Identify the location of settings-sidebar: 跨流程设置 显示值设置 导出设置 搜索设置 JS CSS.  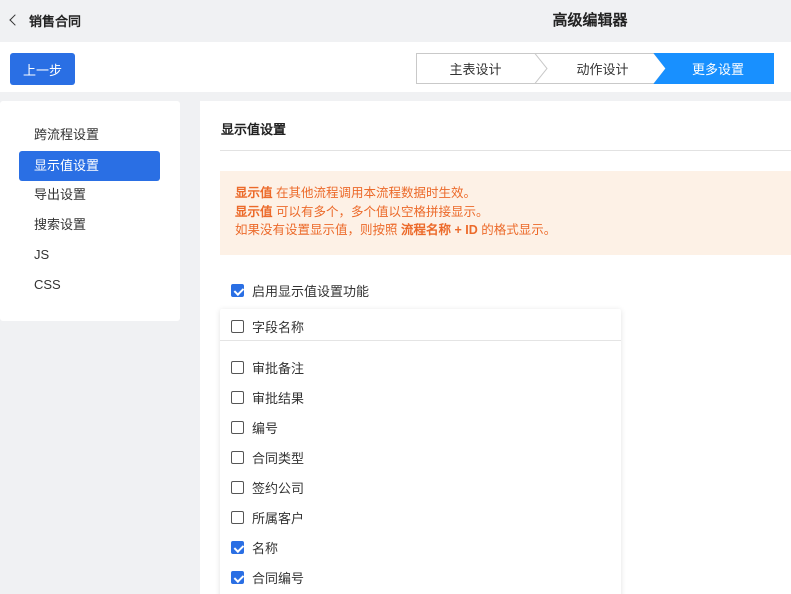
(90, 211).